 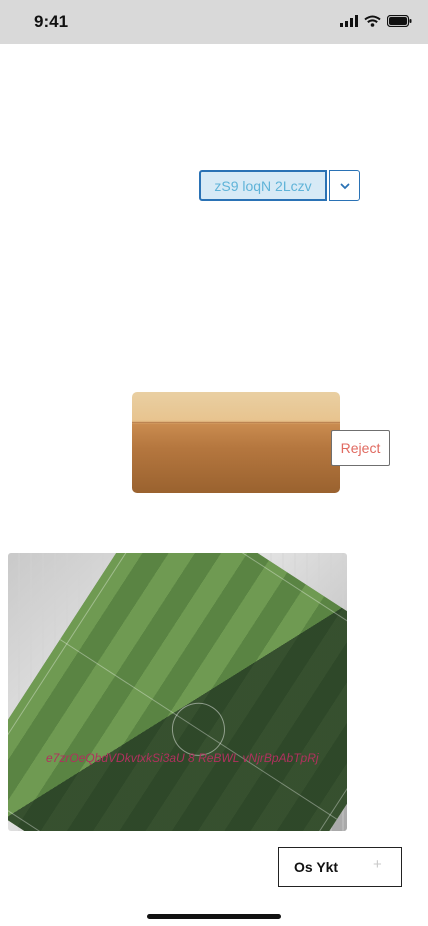 I want to click on split-button: zS9 loqN 2Lczv, so click(x=279, y=185).